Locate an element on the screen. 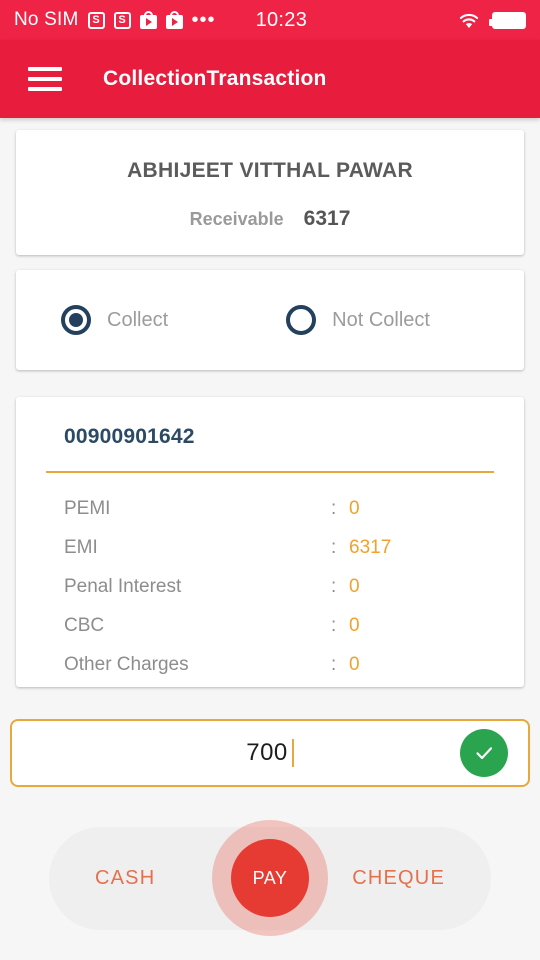  confirm-amount-button is located at coordinates (484, 753).